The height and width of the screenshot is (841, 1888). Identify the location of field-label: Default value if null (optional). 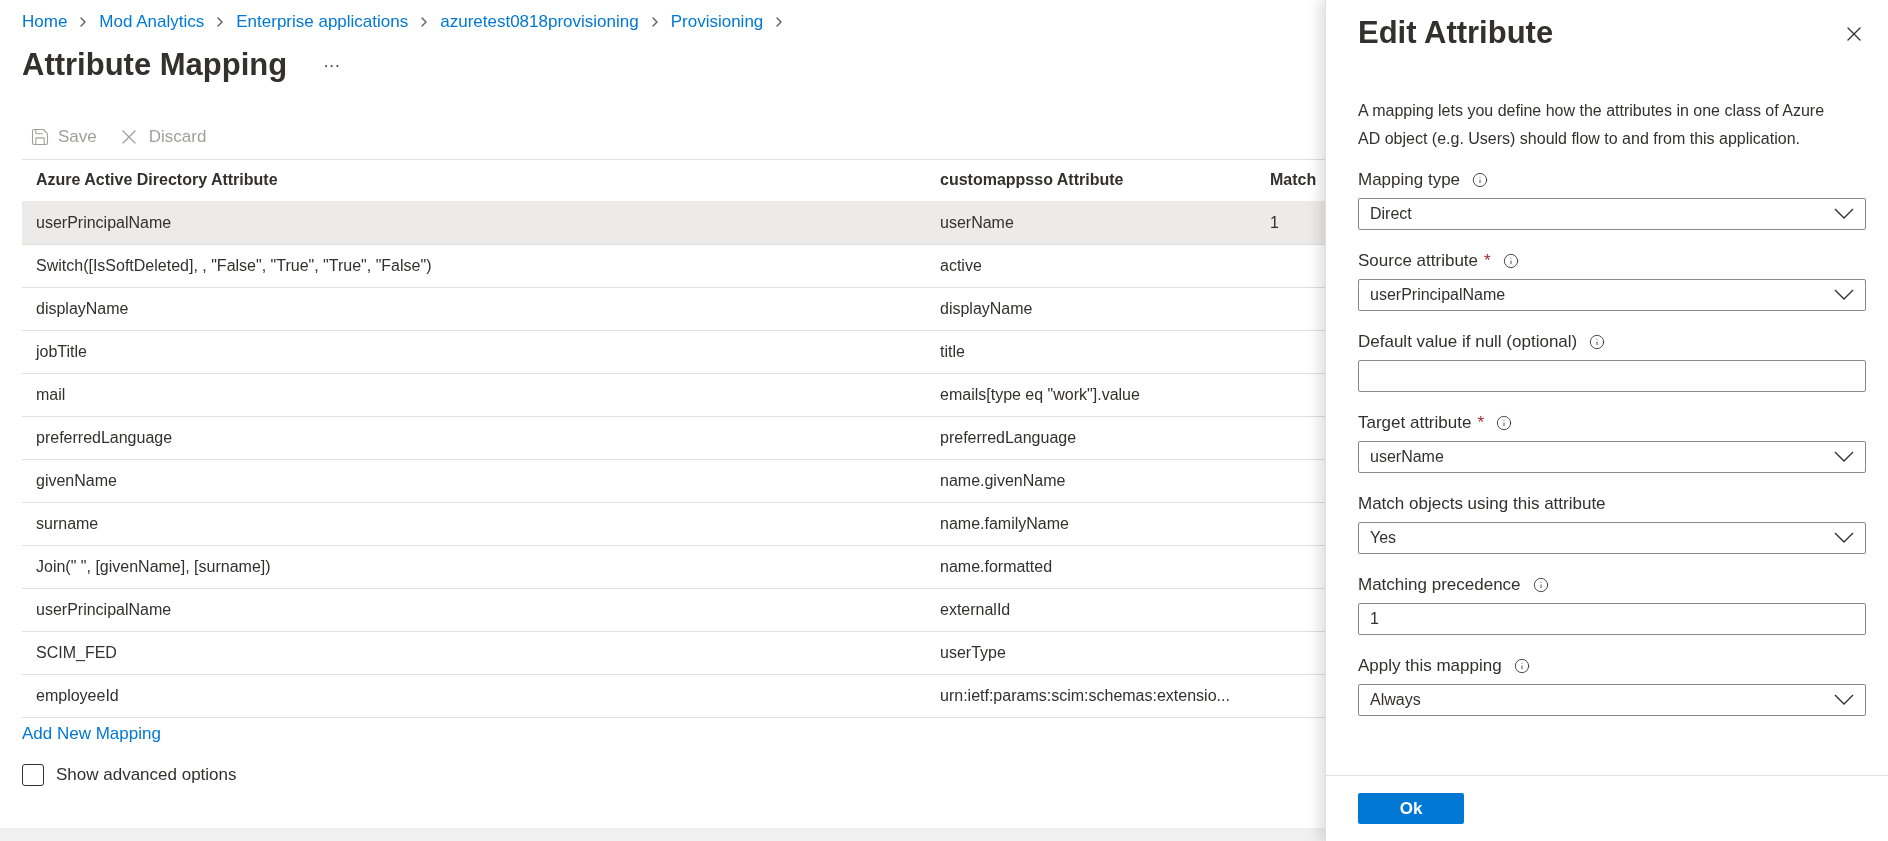
(1468, 341).